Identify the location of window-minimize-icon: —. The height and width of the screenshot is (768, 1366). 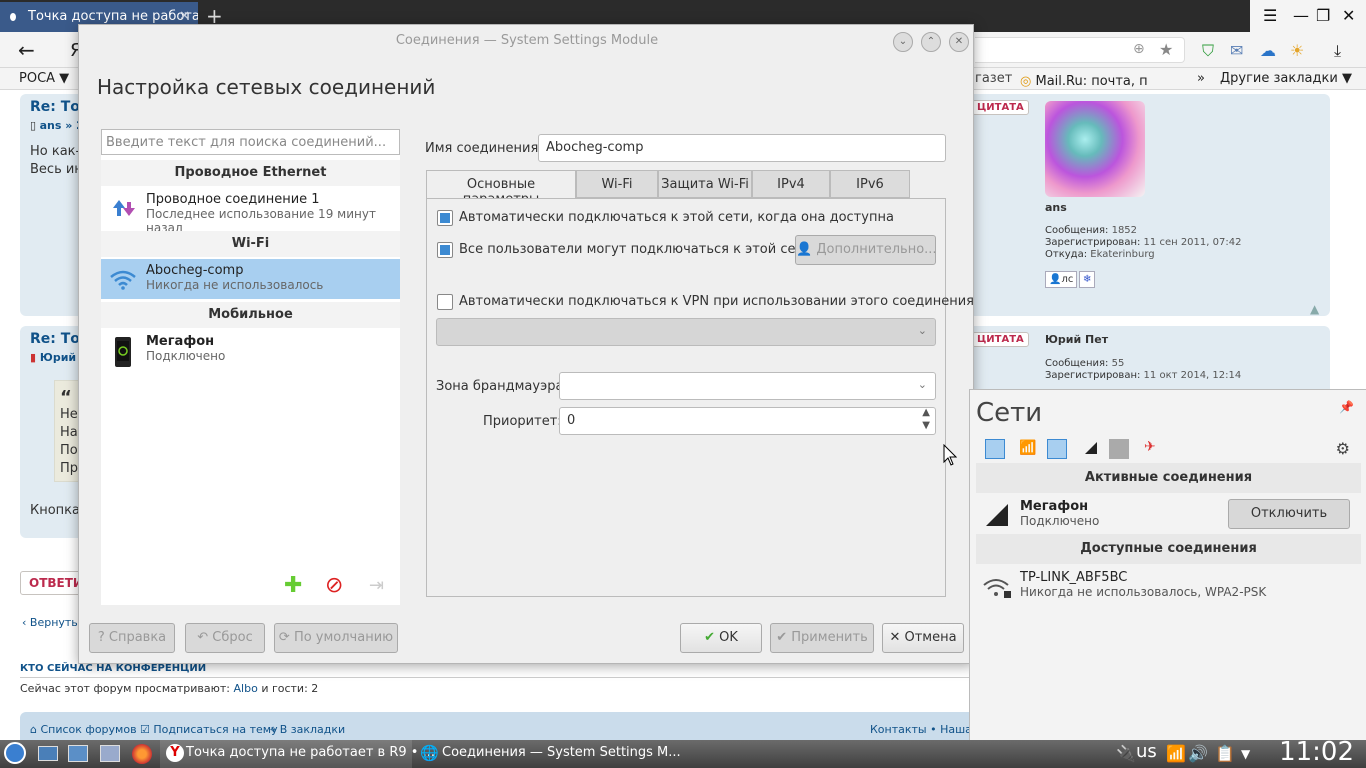
(1301, 15).